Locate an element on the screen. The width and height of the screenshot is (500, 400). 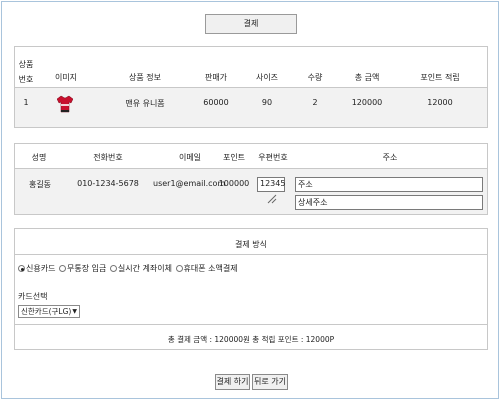
method-credit-card: 신용카드 is located at coordinates (36, 268).